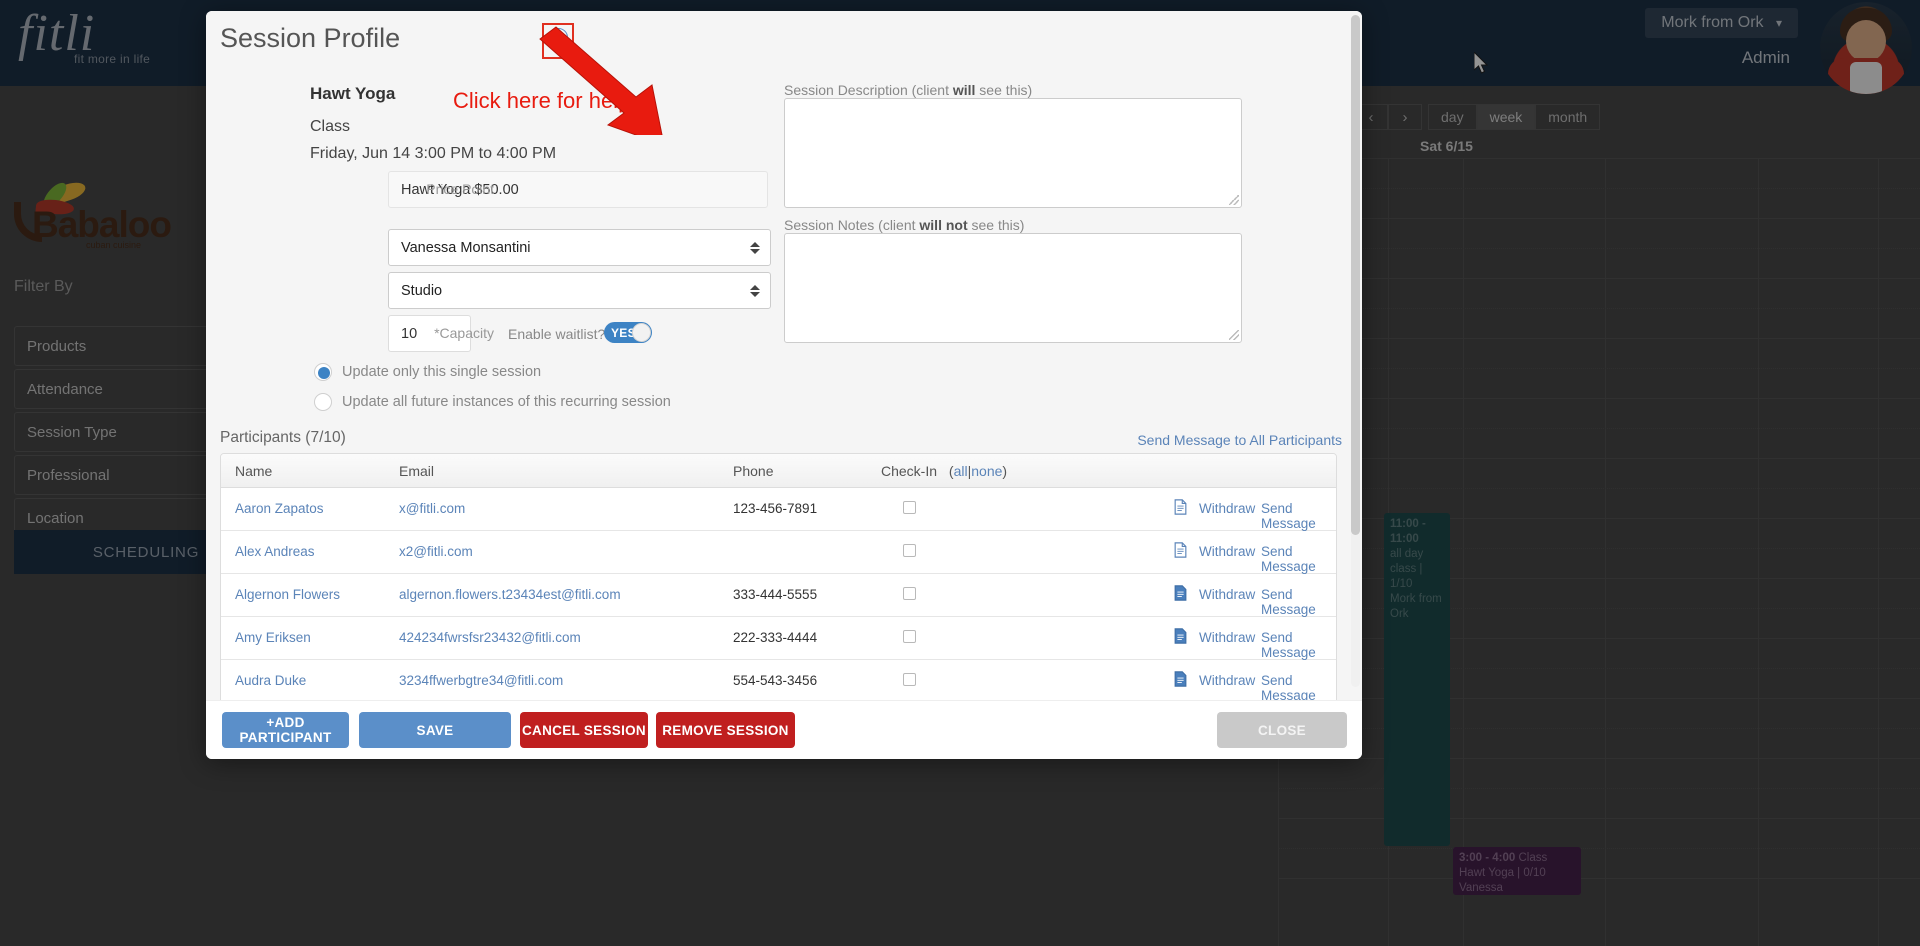 Image resolution: width=1920 pixels, height=946 pixels. What do you see at coordinates (964, 90) in the screenshot?
I see `session-description-label-bold: will` at bounding box center [964, 90].